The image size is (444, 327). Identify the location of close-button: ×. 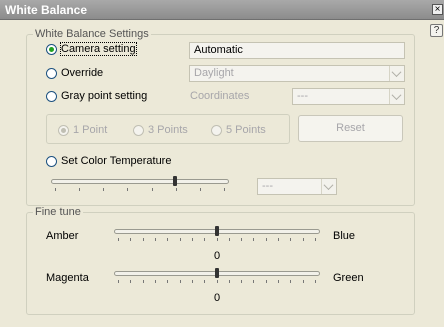
(437, 9).